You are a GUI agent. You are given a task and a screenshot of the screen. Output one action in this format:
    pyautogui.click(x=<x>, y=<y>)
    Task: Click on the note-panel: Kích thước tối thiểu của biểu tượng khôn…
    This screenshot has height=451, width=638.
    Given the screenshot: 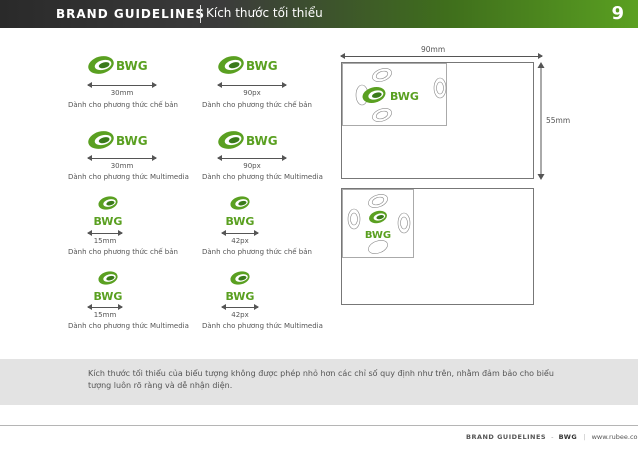 What is the action you would take?
    pyautogui.click(x=319, y=382)
    